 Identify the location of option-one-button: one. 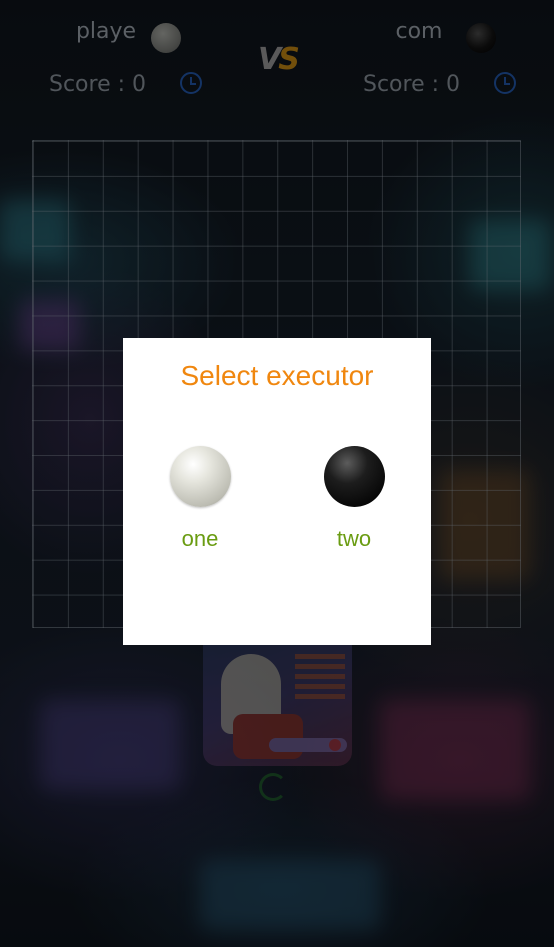
(200, 501).